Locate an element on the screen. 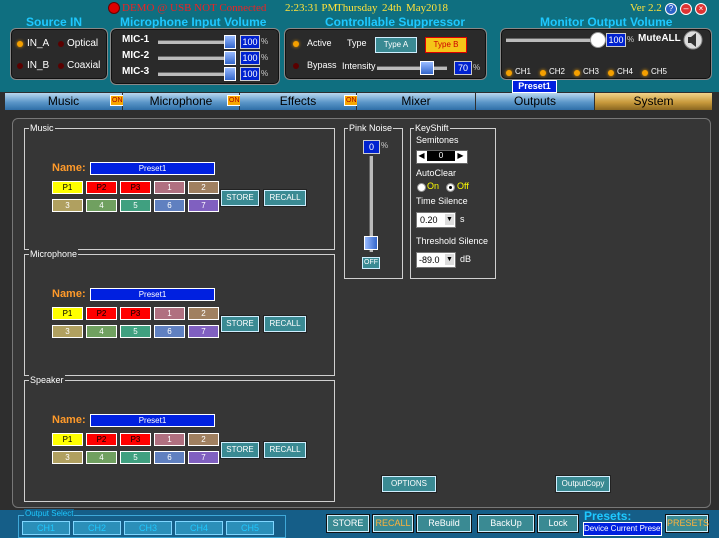 The width and height of the screenshot is (719, 538). mic-volume-title: Microphone Input Volume is located at coordinates (193, 22).